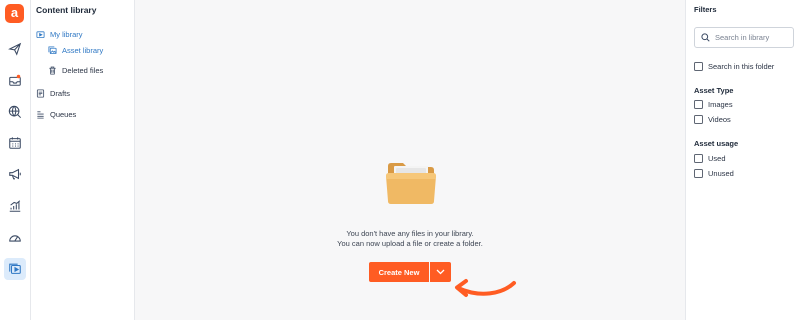 The image size is (800, 320). What do you see at coordinates (66, 34) in the screenshot?
I see `sidebar-item-label: My library` at bounding box center [66, 34].